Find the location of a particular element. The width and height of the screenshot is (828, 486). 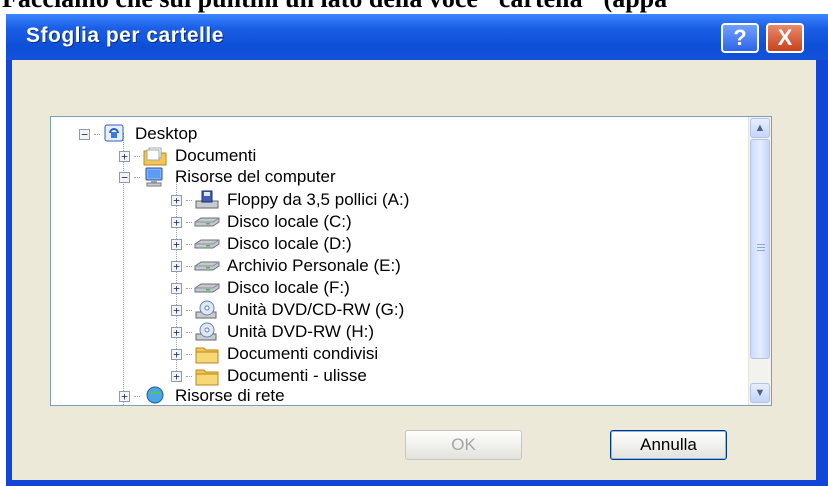

scrollbar-thumb is located at coordinates (760, 249).